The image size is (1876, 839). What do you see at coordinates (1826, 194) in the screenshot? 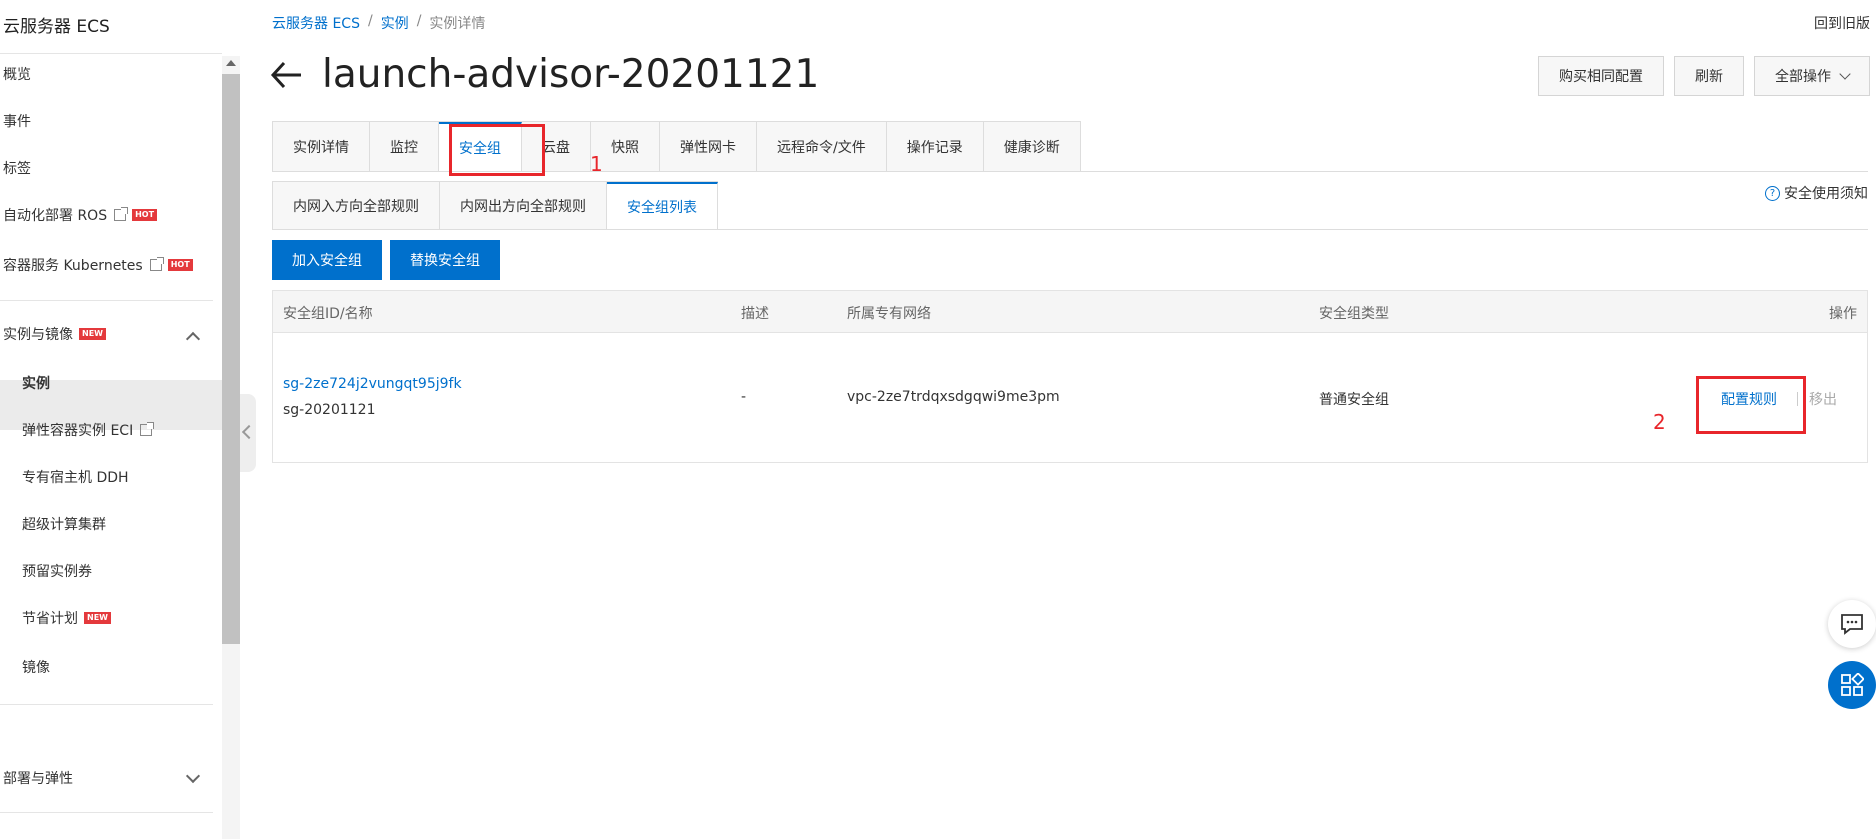
I see `notice-label: 安全使用须知` at bounding box center [1826, 194].